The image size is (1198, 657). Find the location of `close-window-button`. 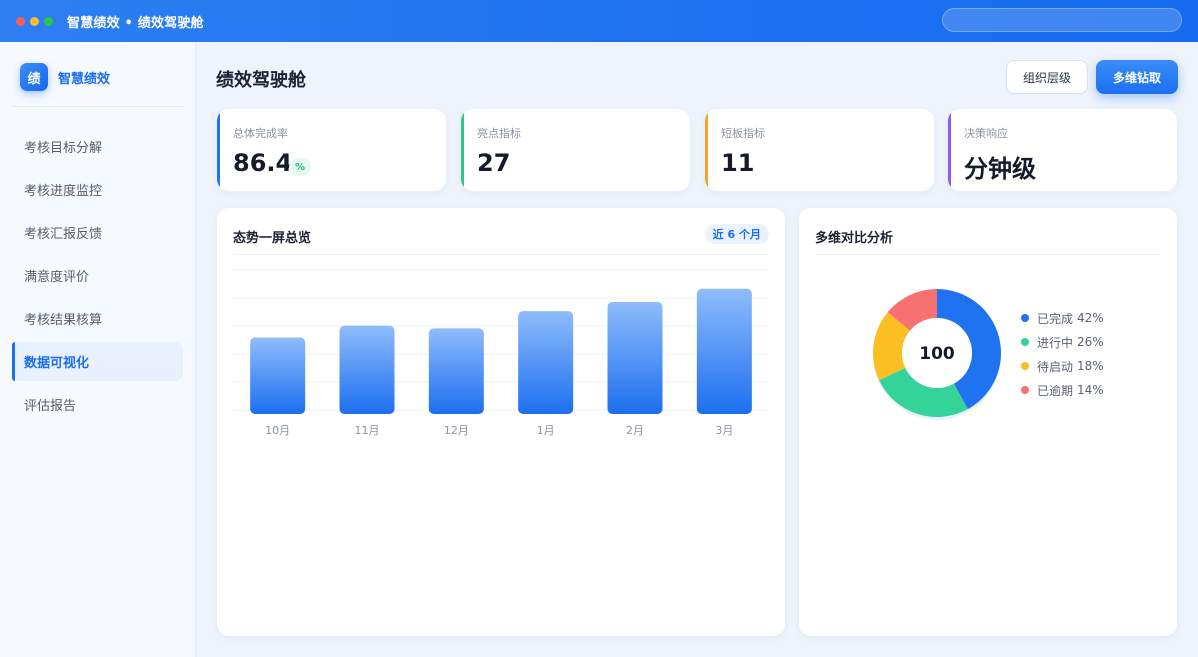

close-window-button is located at coordinates (20, 21).